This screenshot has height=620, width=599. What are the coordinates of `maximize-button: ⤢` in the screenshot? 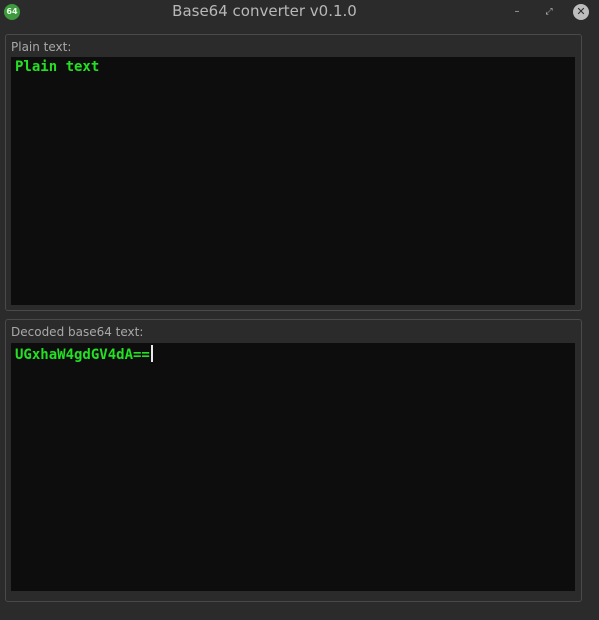 It's located at (549, 12).